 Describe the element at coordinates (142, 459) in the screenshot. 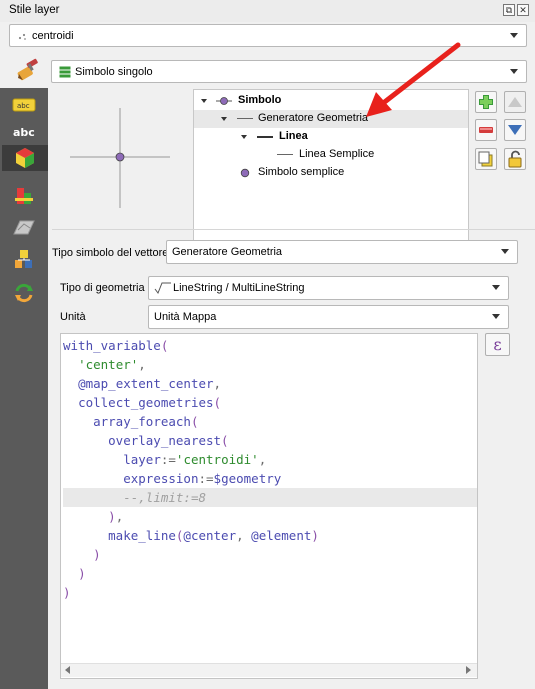

I see `code-token: layer` at that location.